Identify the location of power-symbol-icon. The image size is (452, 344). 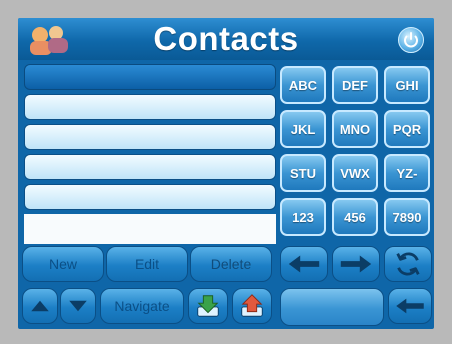
(411, 40).